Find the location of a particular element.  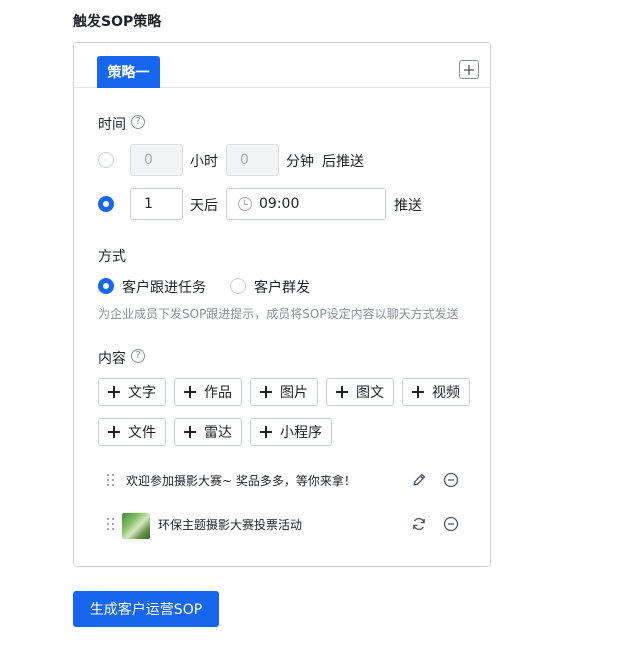

time-option-relative-radio is located at coordinates (106, 160).